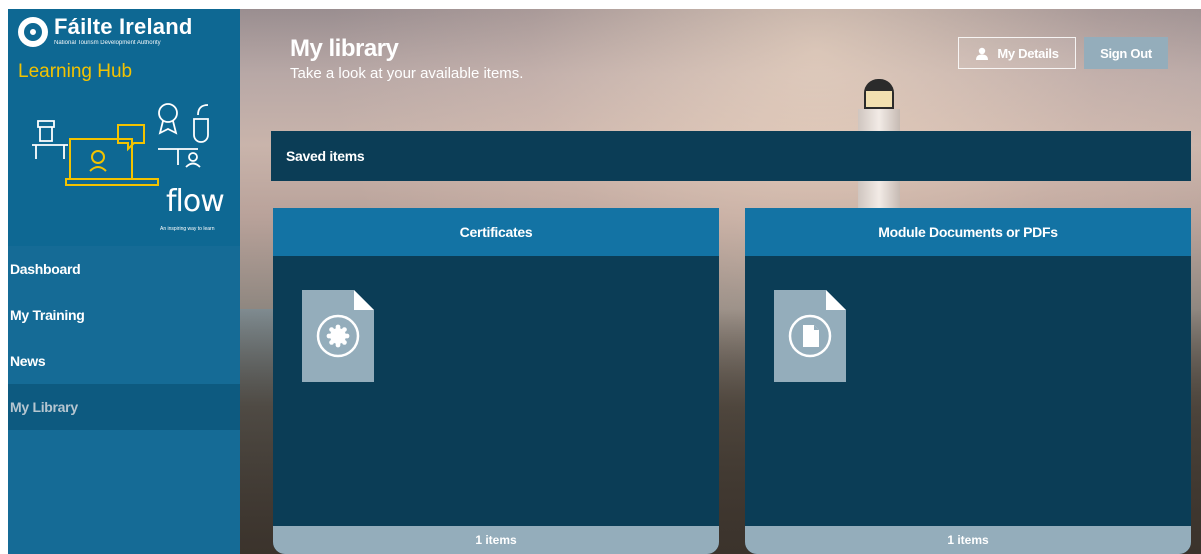 Image resolution: width=1201 pixels, height=554 pixels. I want to click on flow-tagline: An inspiring way to learn, so click(187, 229).